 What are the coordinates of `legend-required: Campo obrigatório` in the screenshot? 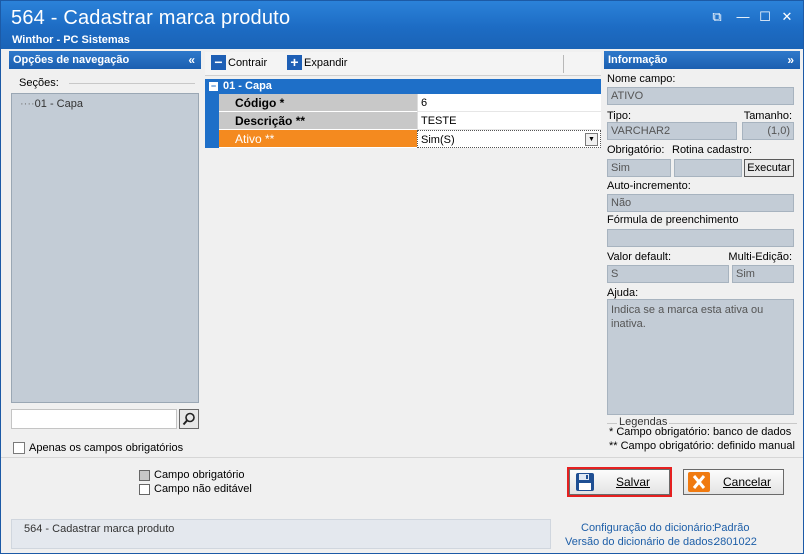 It's located at (192, 475).